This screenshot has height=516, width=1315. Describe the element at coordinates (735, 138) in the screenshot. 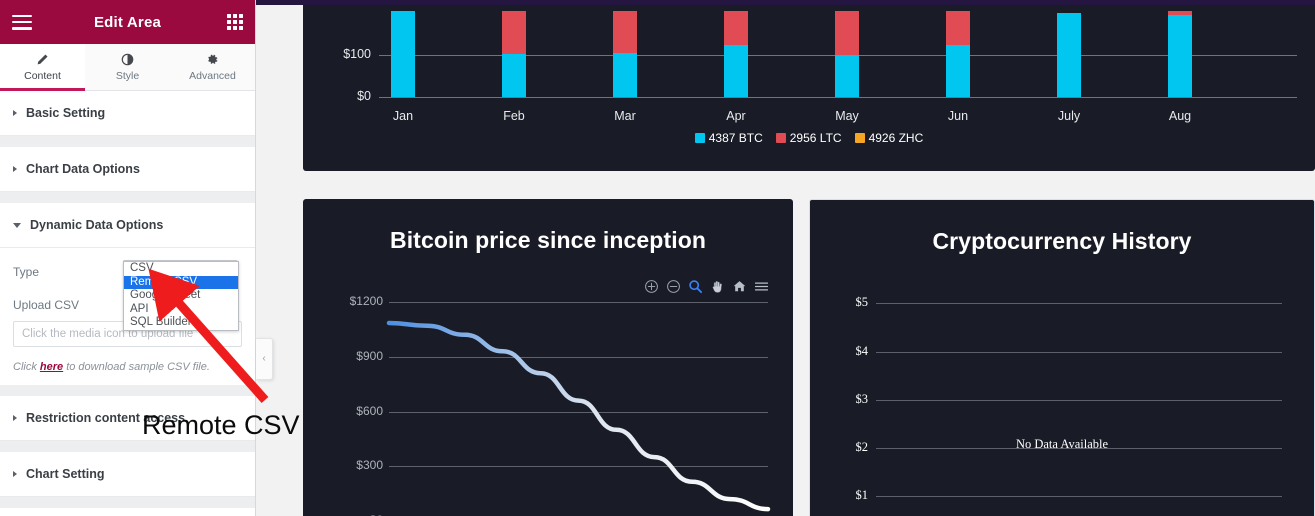

I see `legend-label: 4387 BTC` at that location.